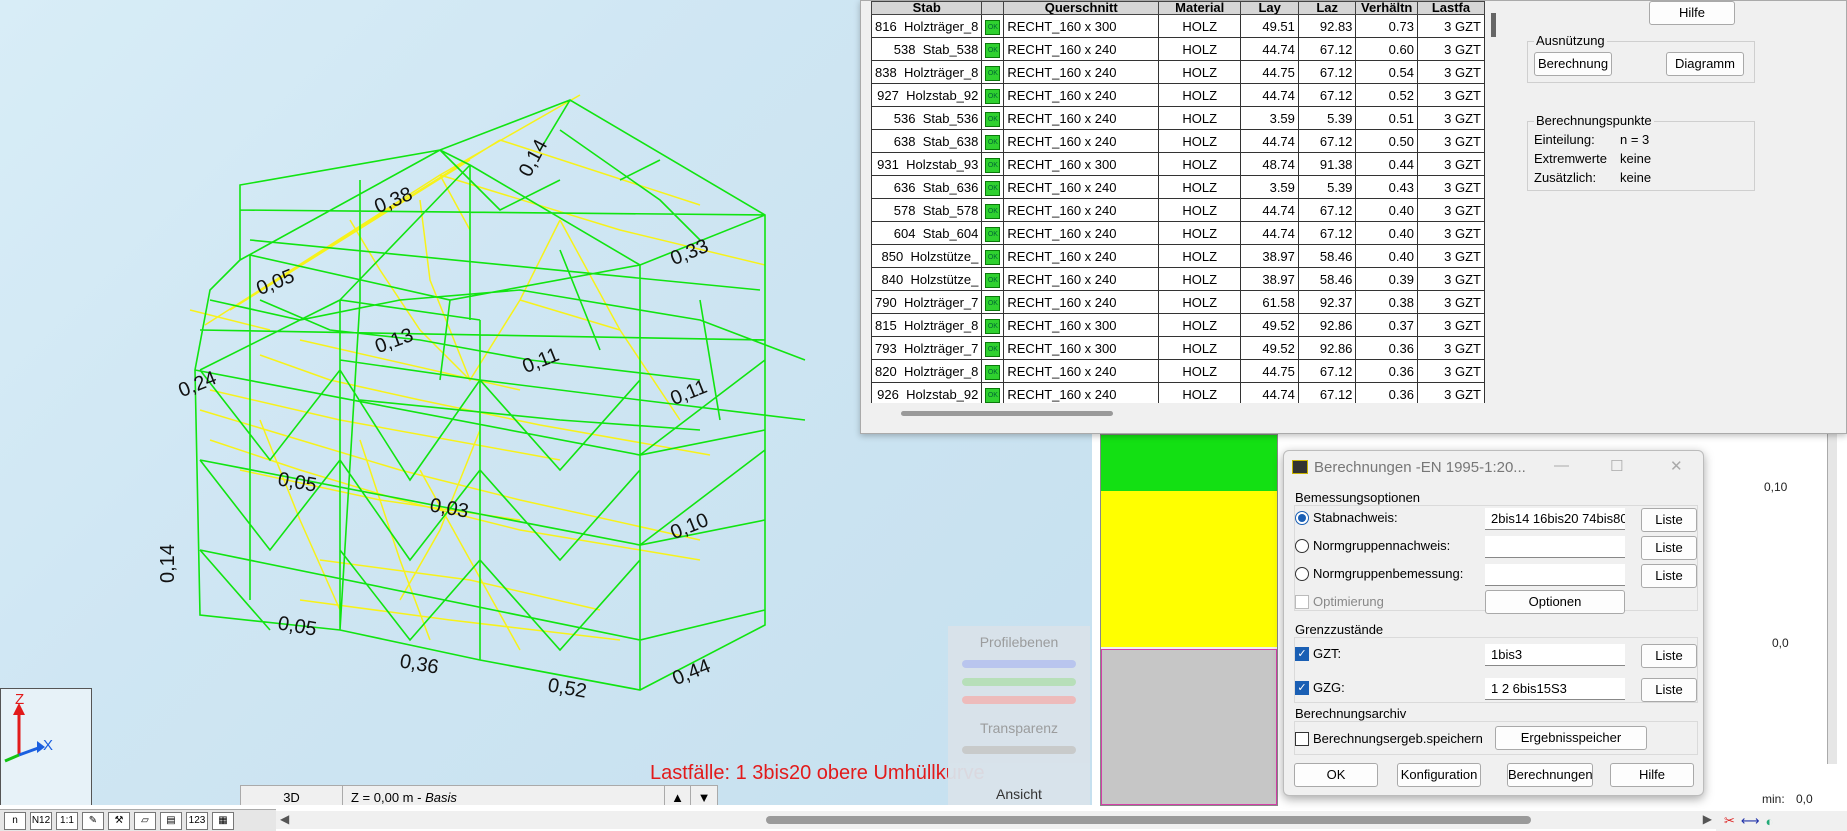  I want to click on speichern-option: Berechnungsergeb.speichern, so click(1389, 738).